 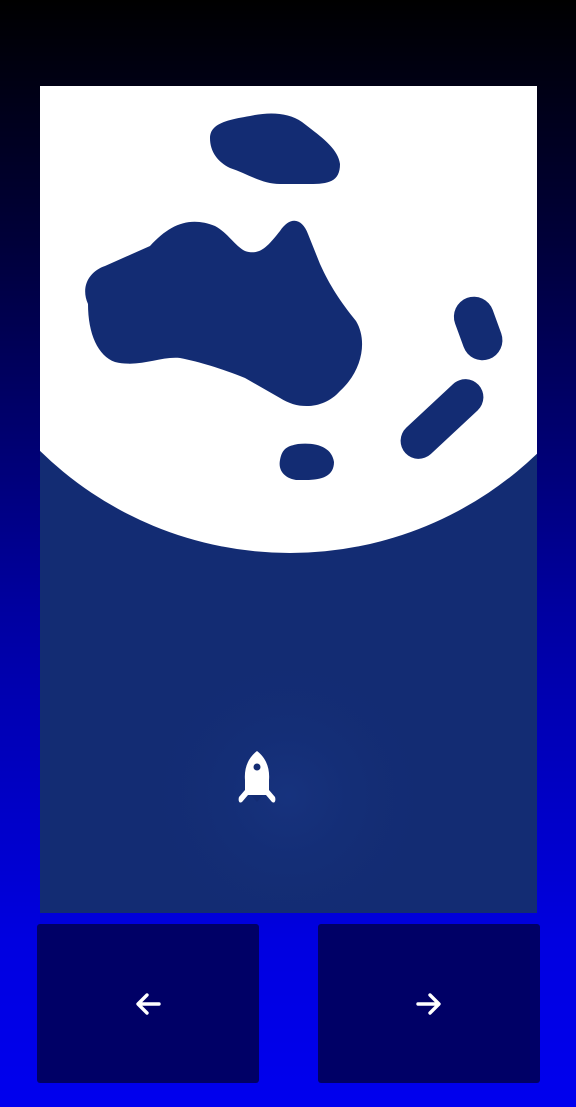 I want to click on rocket-glow, so click(x=288, y=779).